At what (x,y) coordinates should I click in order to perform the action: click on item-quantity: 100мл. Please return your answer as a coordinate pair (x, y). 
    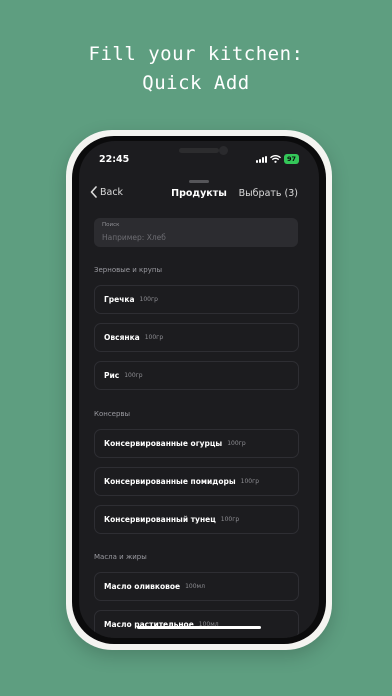
    Looking at the image, I should click on (195, 586).